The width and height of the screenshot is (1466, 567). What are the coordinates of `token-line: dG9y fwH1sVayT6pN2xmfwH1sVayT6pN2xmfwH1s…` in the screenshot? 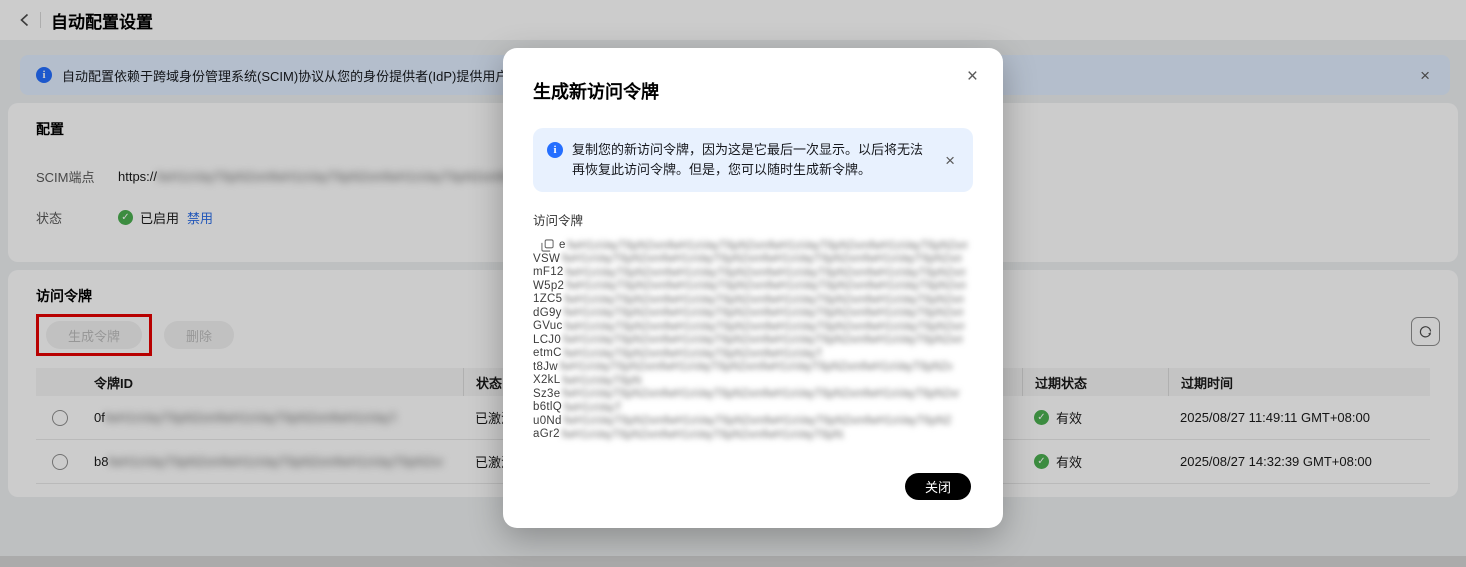 It's located at (753, 314).